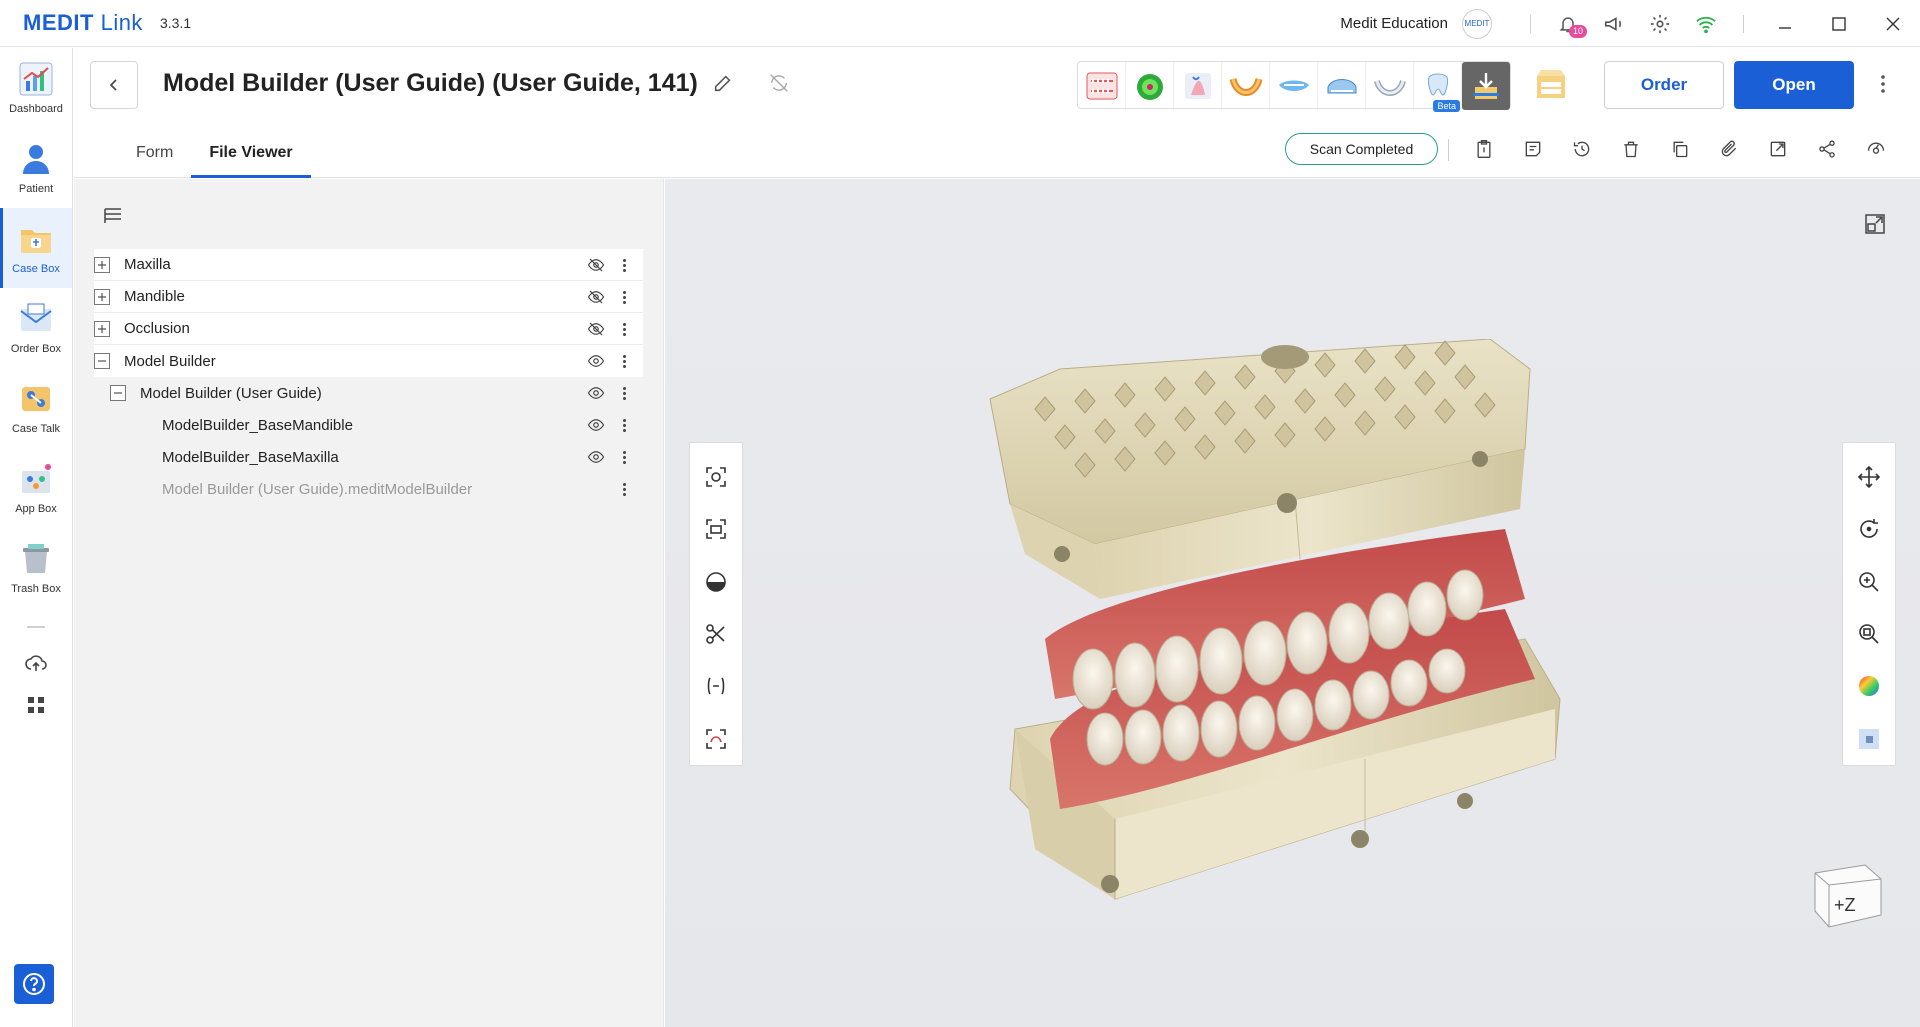 This screenshot has height=1027, width=1920. I want to click on settings-gear-icon, so click(1660, 24).